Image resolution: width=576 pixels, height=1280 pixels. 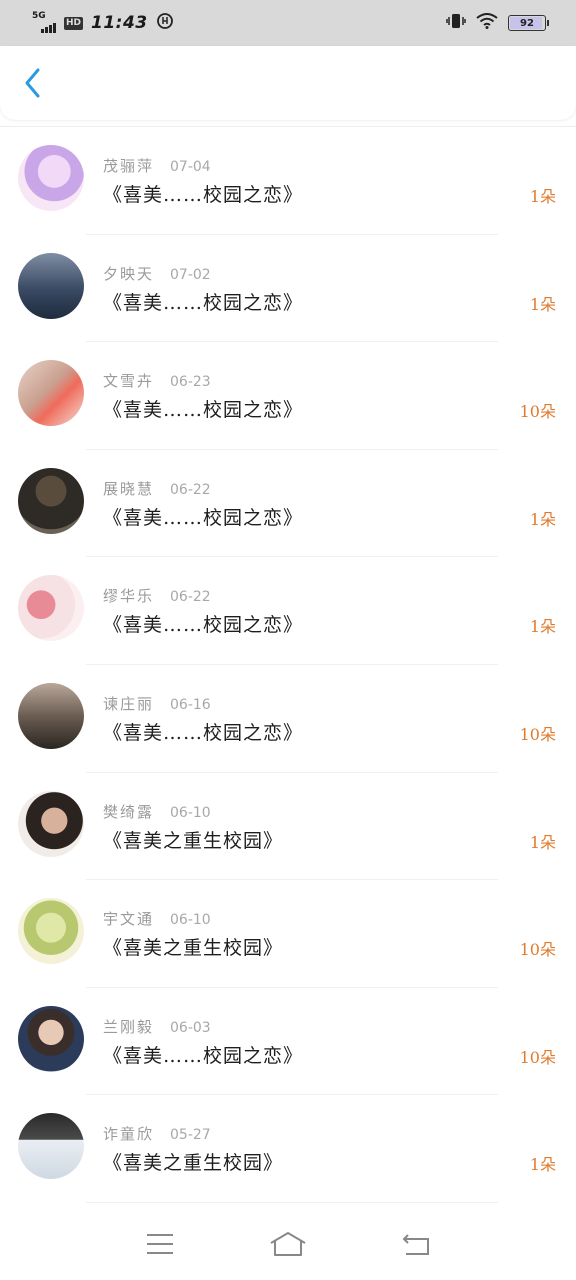 I want to click on list-item: 宇文通 06-10 《喜美之重生校园》 10朵, so click(x=288, y=934).